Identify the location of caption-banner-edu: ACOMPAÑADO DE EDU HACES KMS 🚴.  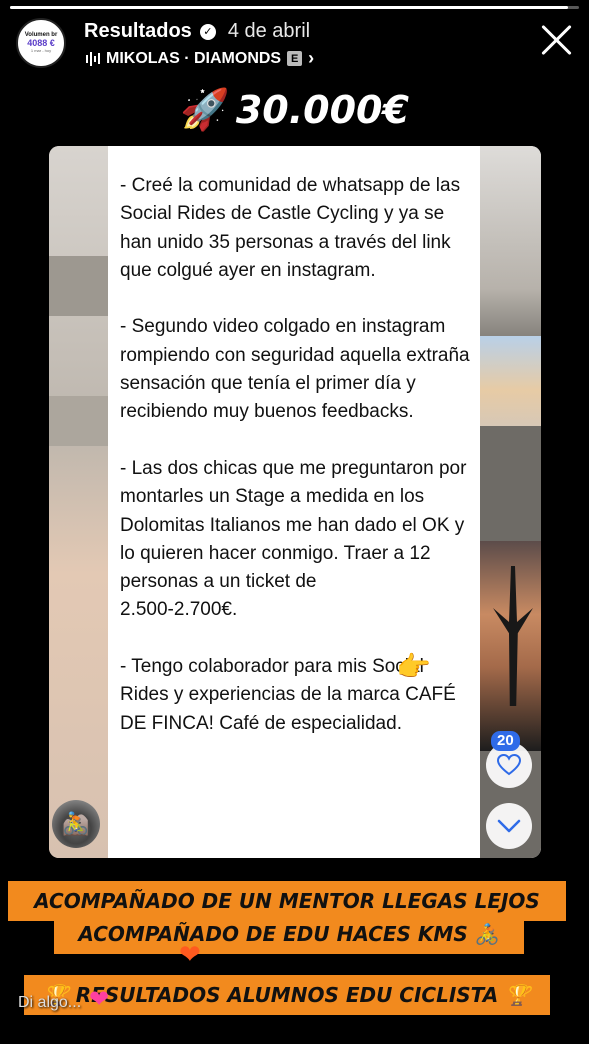
(289, 934).